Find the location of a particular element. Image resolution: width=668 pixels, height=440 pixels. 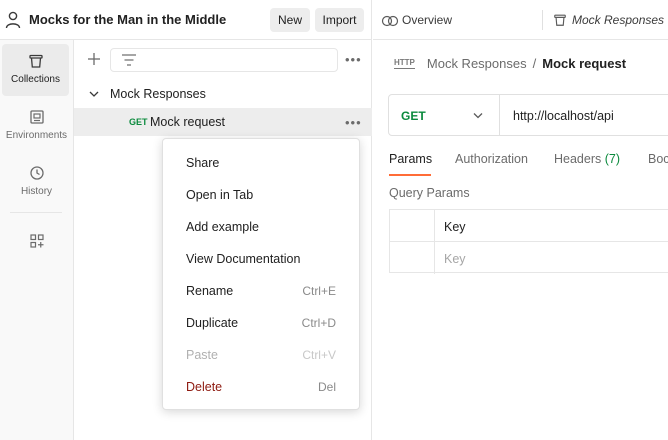

menu-shortcut: Ctrl+D is located at coordinates (318, 323).